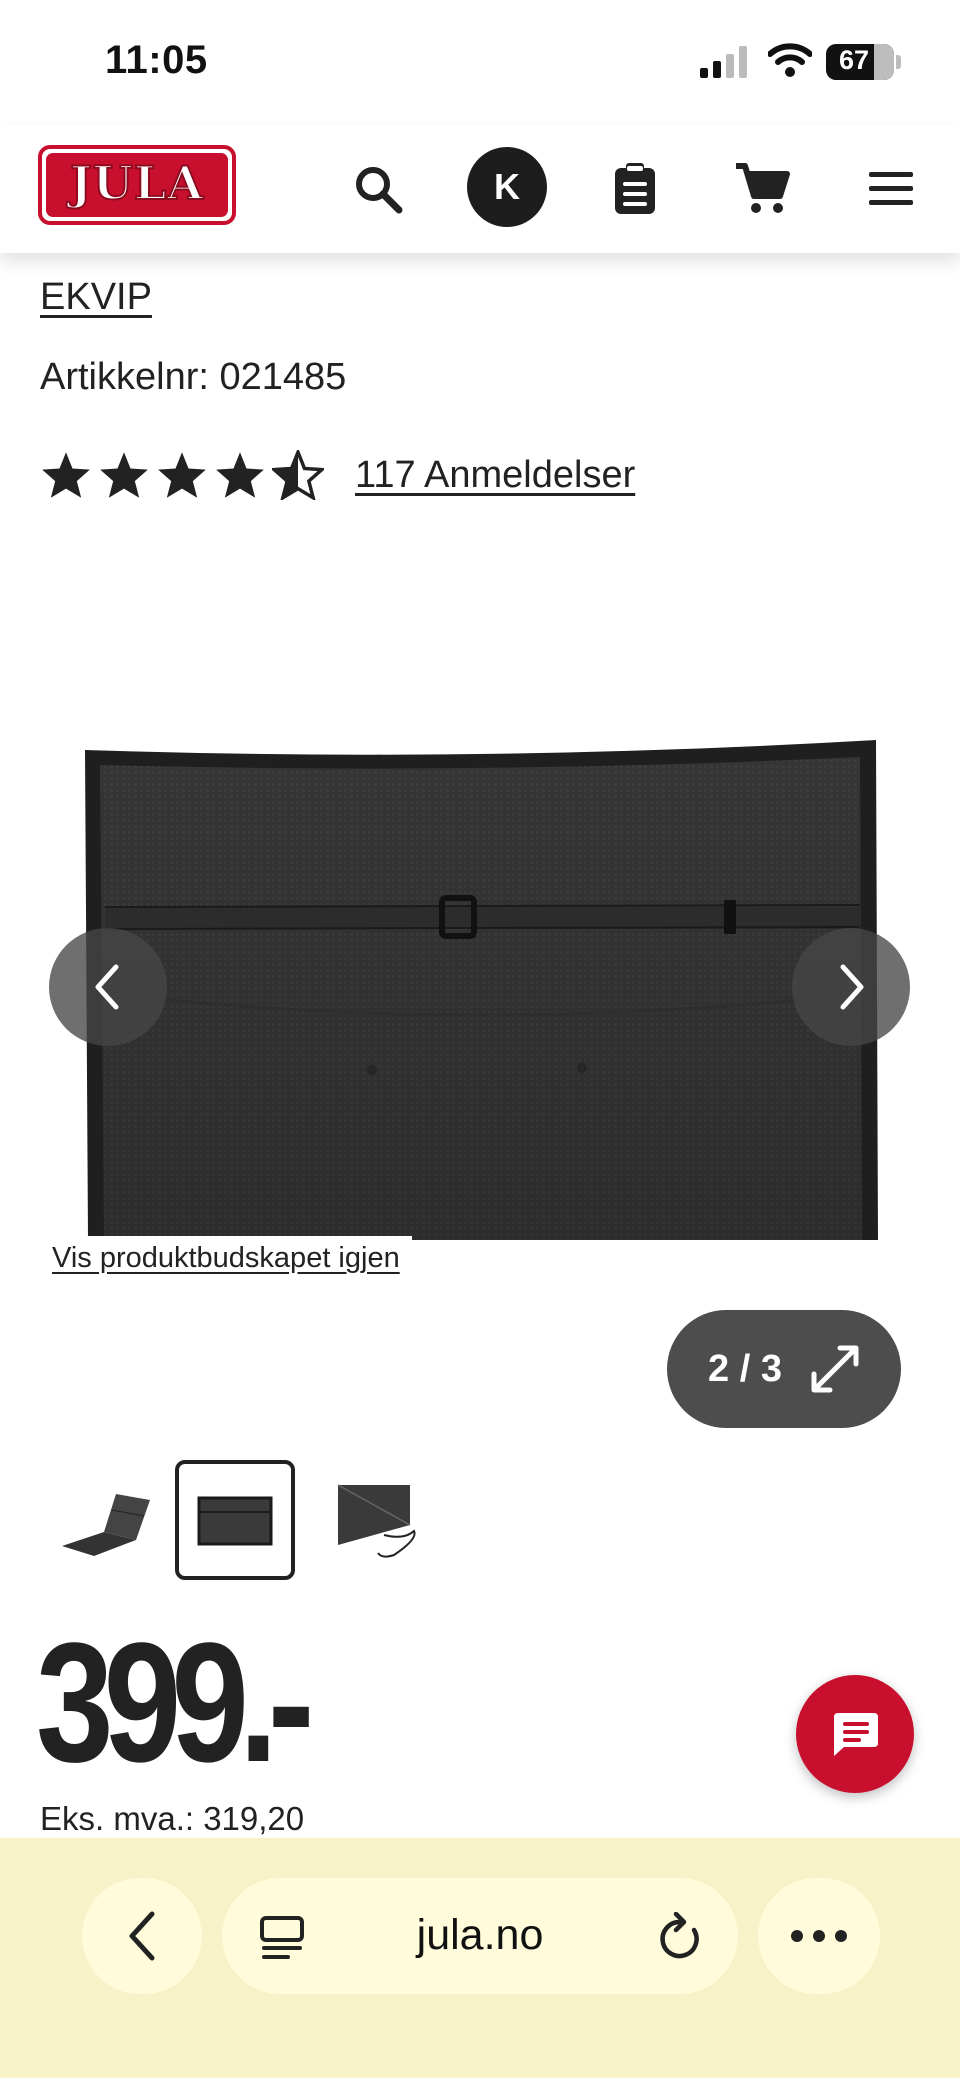 The image size is (960, 2078). I want to click on previous-image-button, so click(108, 987).